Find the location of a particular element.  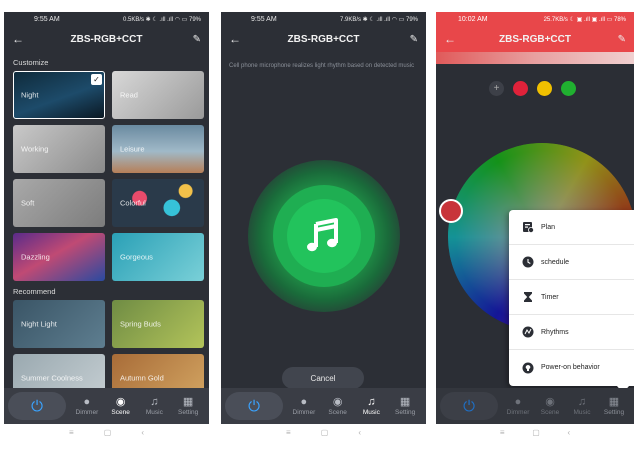

scene-tile-night: Night ✓ is located at coordinates (59, 95).